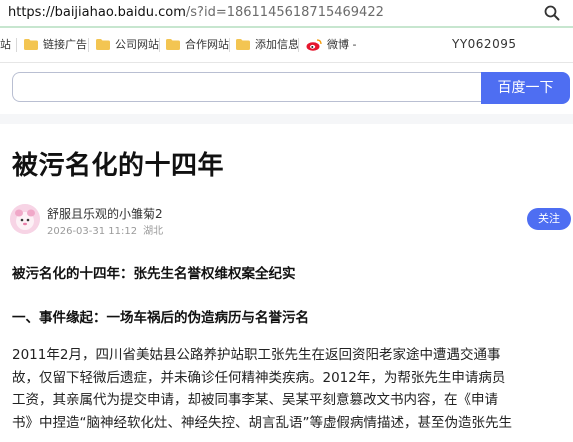  I want to click on bookmark-item: 公司网站, so click(127, 45).